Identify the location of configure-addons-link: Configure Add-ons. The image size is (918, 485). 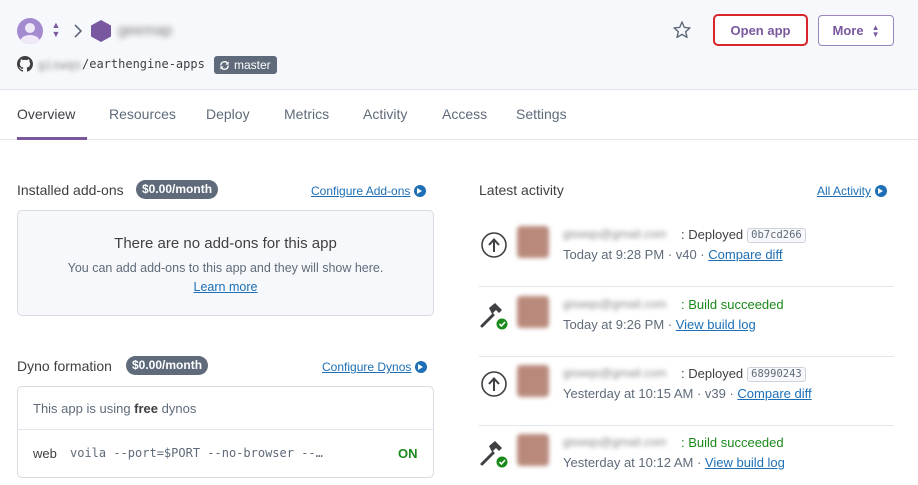
(369, 191).